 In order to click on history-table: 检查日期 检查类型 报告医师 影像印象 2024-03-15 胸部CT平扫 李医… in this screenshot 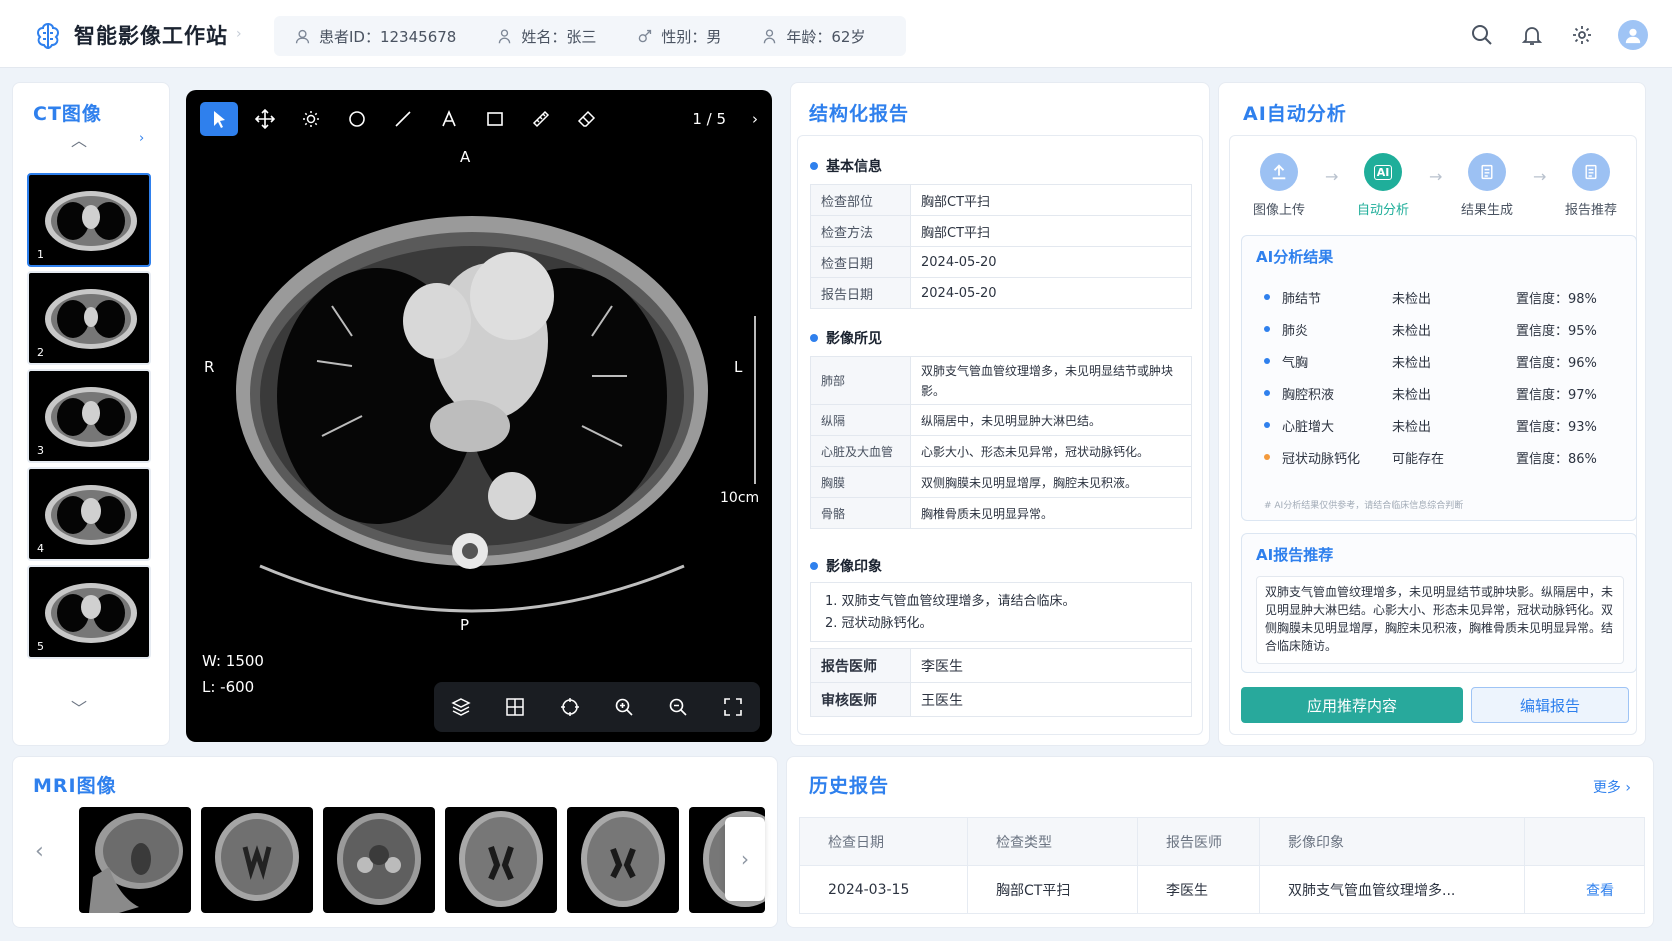, I will do `click(1222, 865)`.